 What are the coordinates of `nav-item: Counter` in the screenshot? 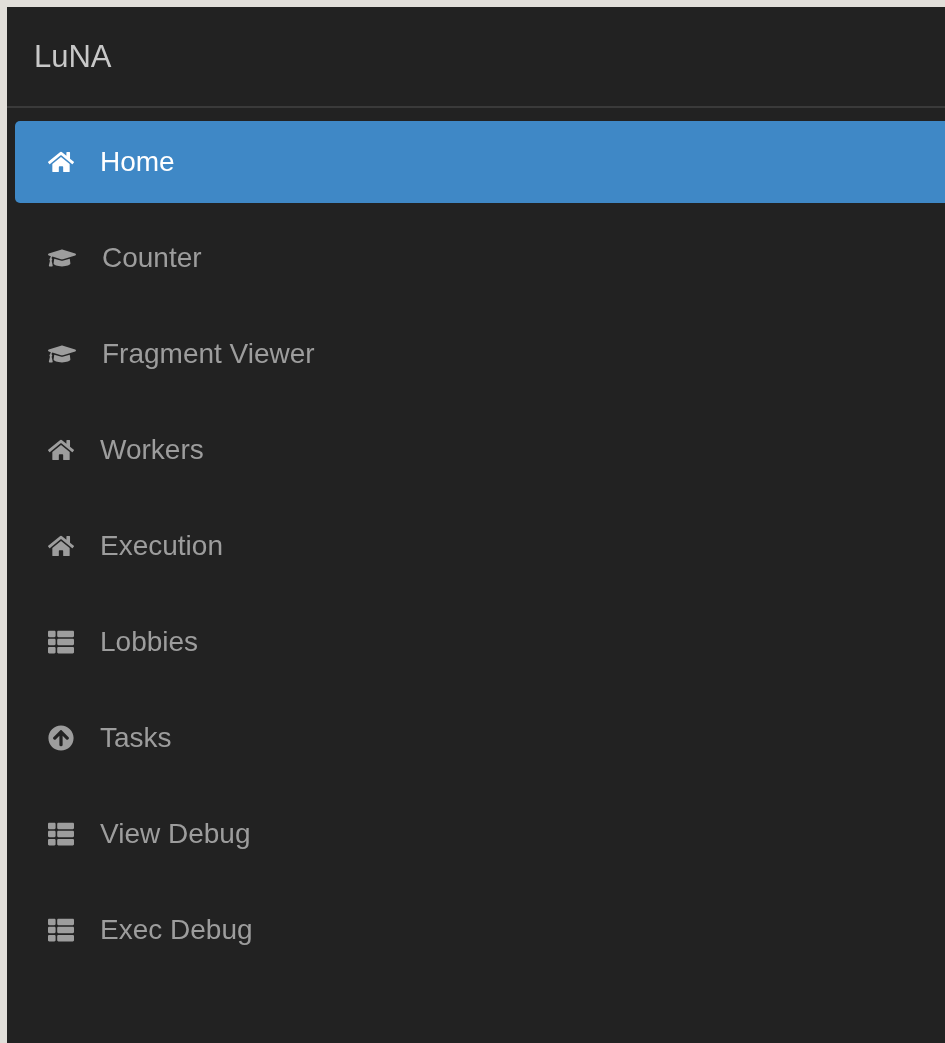 It's located at (480, 258).